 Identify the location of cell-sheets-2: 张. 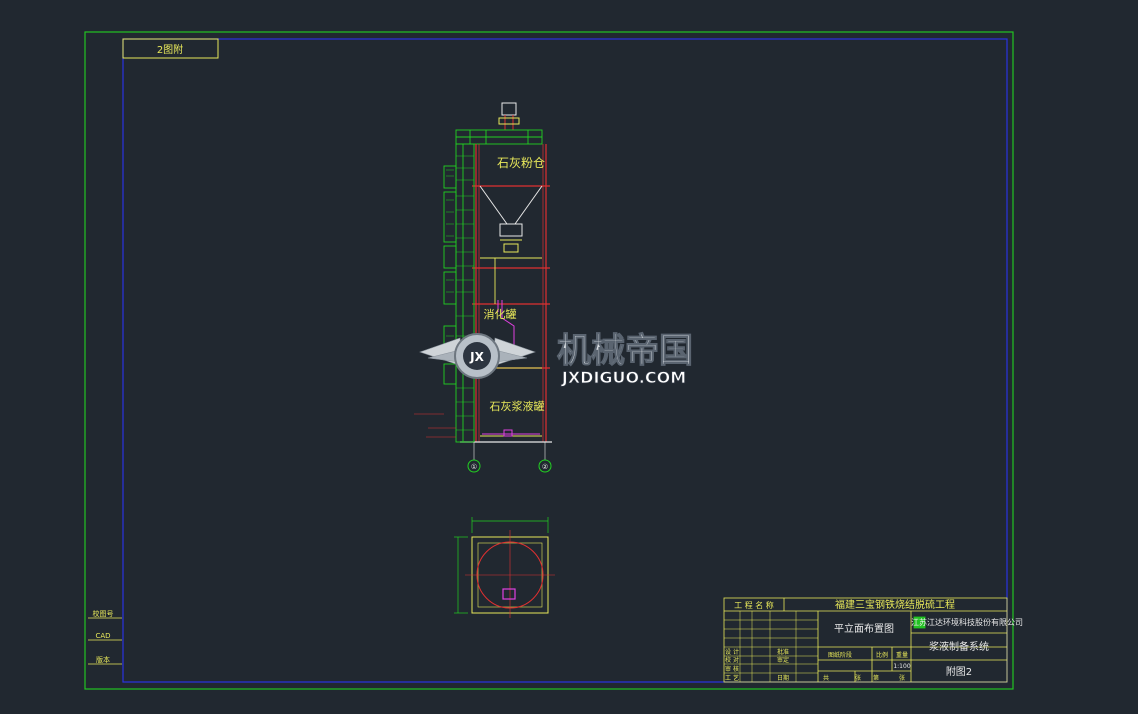
(902, 678).